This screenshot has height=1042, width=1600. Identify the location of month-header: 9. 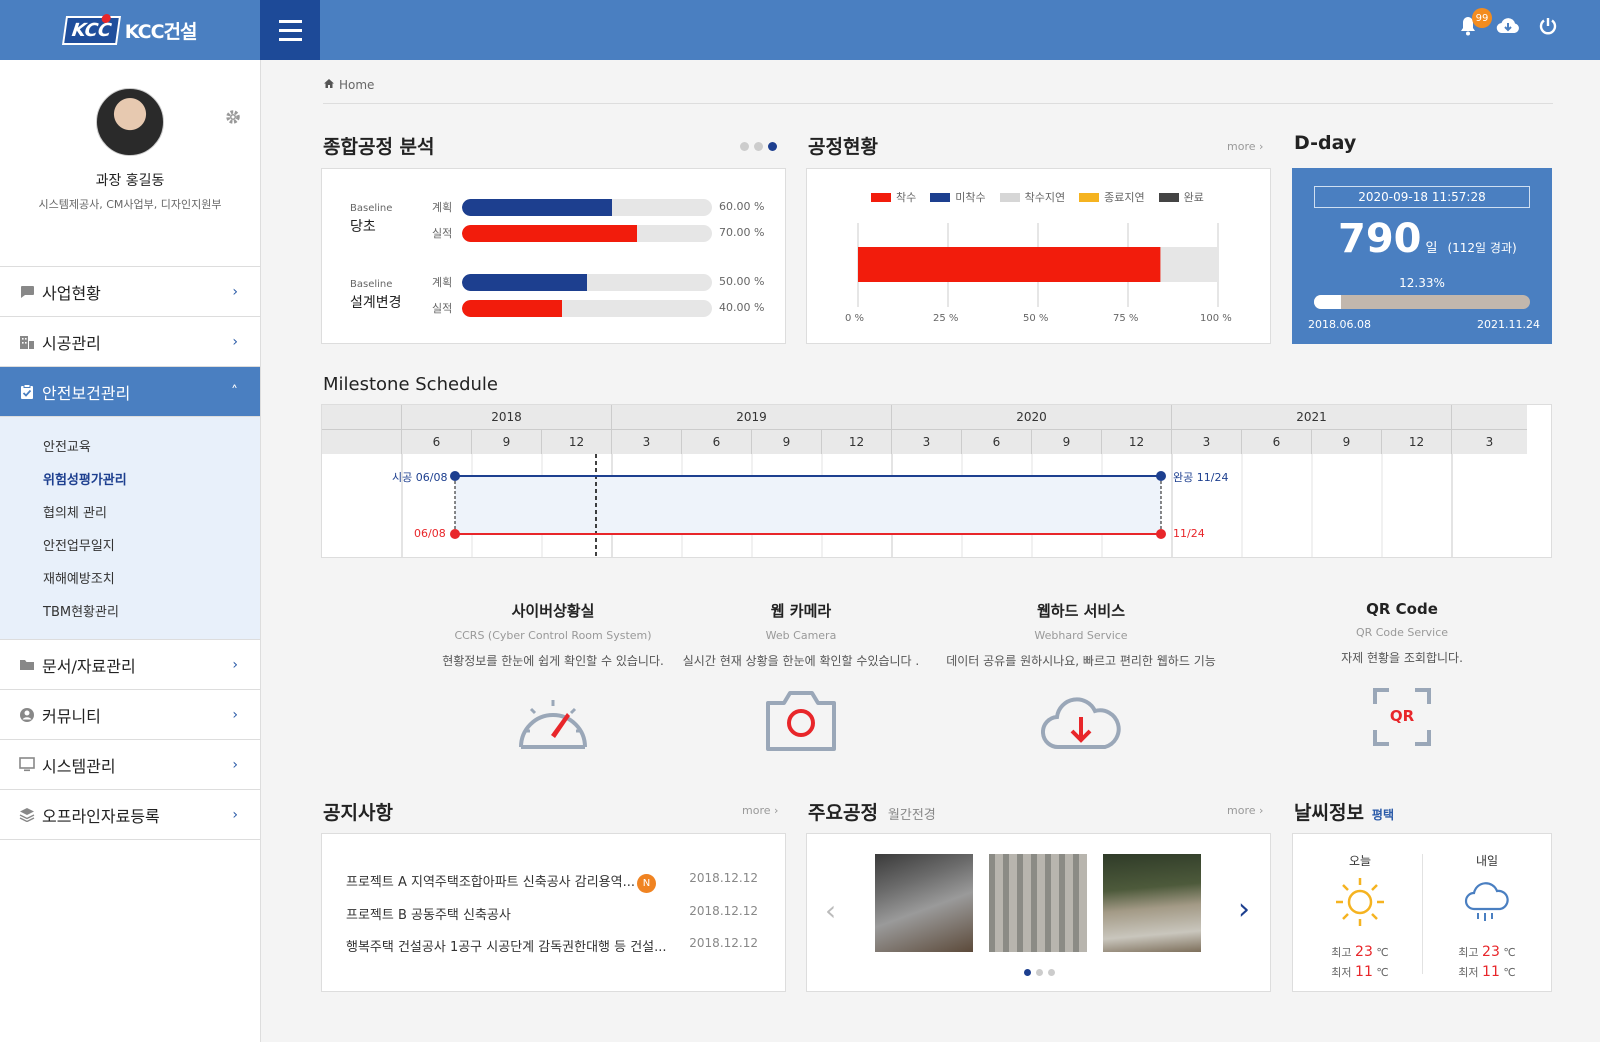
(787, 442).